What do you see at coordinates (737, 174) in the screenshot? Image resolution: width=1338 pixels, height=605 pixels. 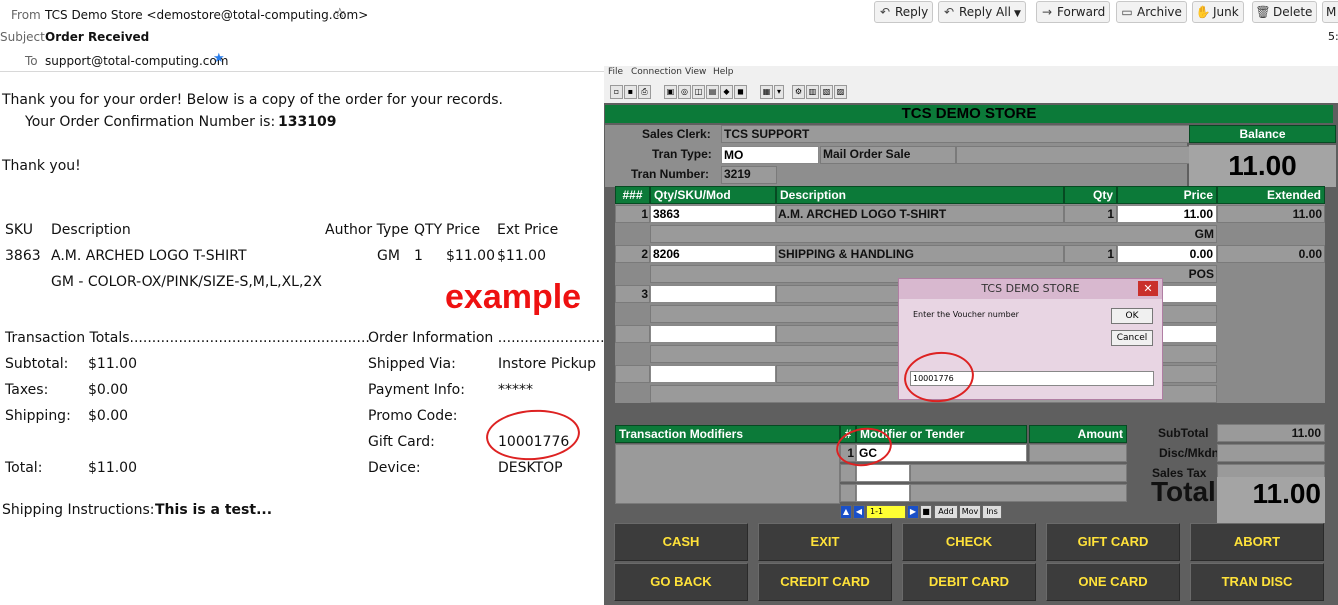 I see `tran-number-value: 3219` at bounding box center [737, 174].